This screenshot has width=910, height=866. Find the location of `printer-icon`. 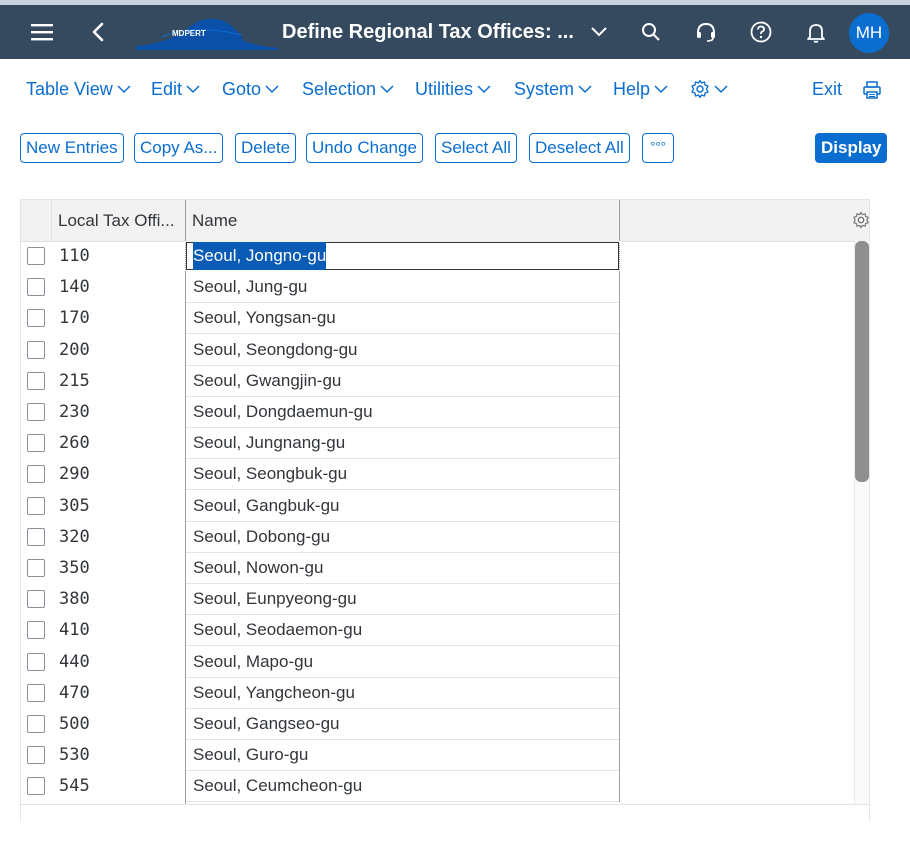

printer-icon is located at coordinates (872, 90).